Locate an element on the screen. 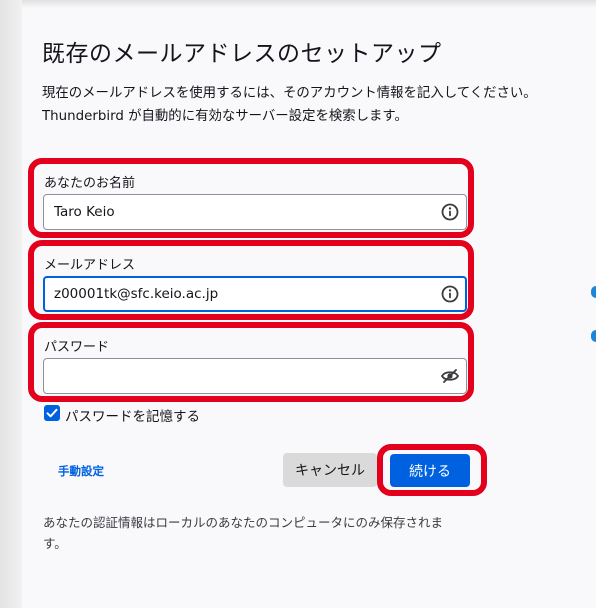  password-label: パスワード is located at coordinates (77, 347).